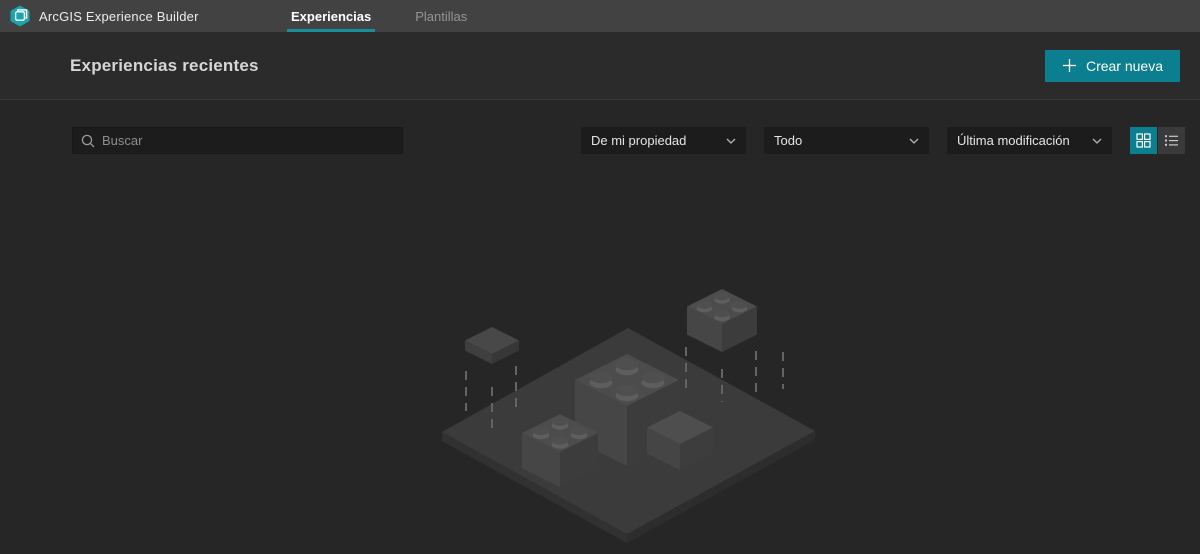 The image size is (1200, 554). I want to click on sort-value: Última modificación, so click(1013, 140).